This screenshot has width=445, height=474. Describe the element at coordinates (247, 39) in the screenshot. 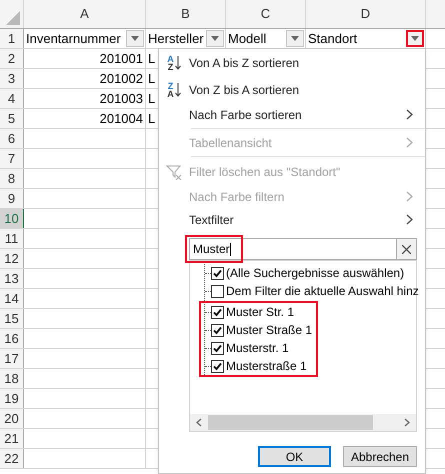

I see `table-cell-text: Modell` at that location.